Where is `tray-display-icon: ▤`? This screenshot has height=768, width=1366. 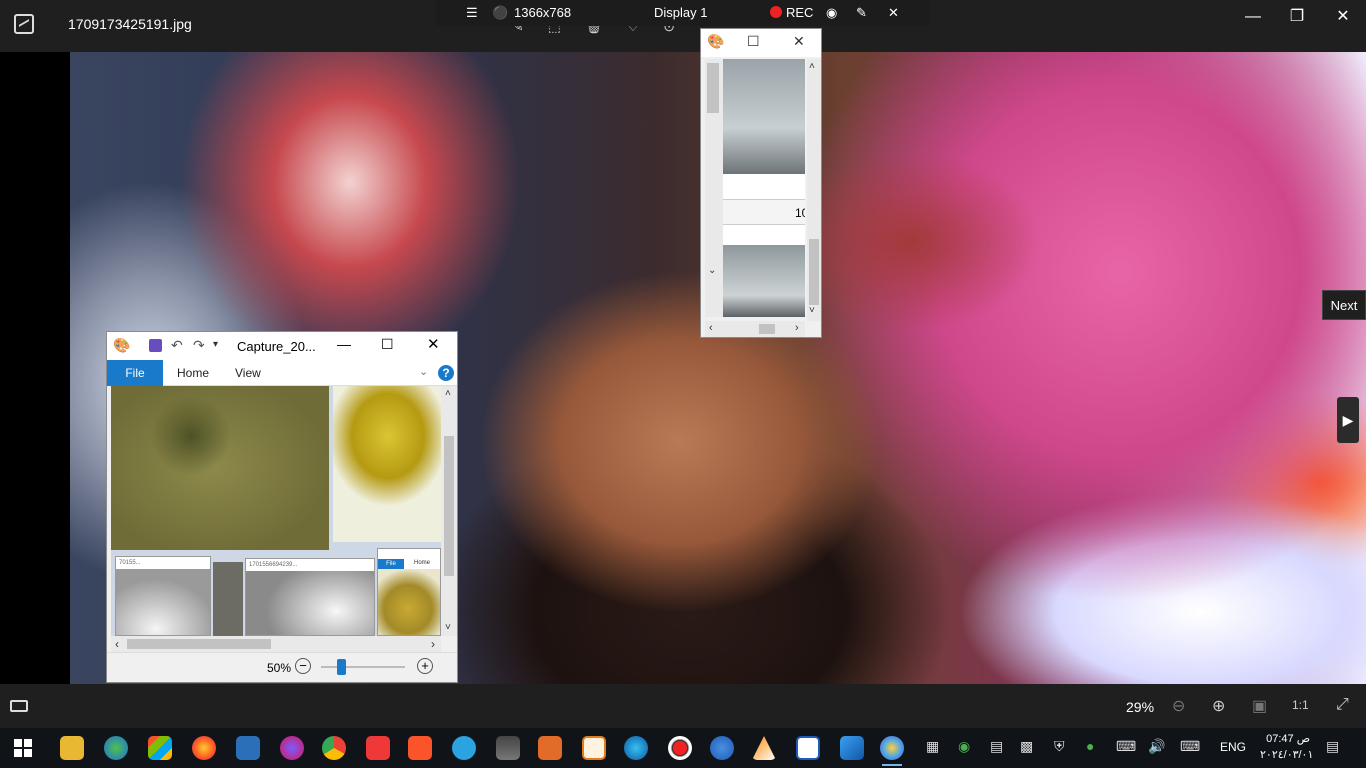
tray-display-icon: ▤ is located at coordinates (996, 746).